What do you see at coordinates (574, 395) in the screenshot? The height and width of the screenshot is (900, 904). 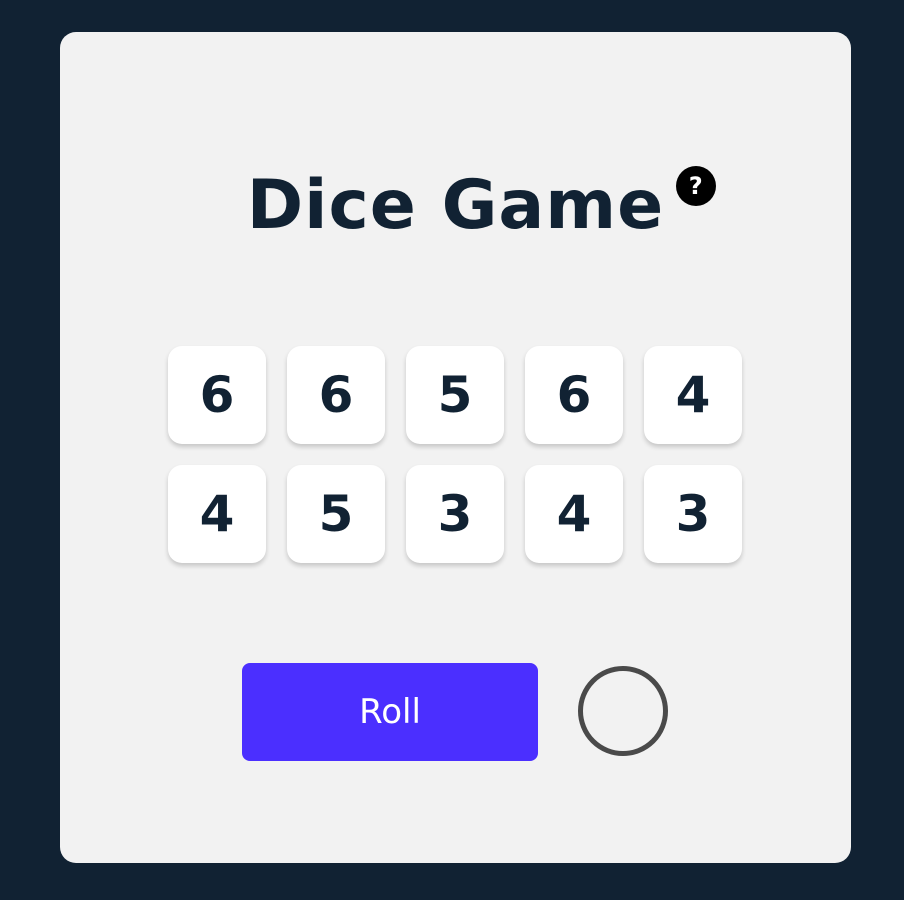 I see `die-4: 6` at bounding box center [574, 395].